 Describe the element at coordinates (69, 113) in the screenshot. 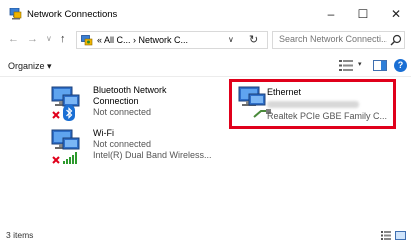

I see `bluetooth-icon` at that location.